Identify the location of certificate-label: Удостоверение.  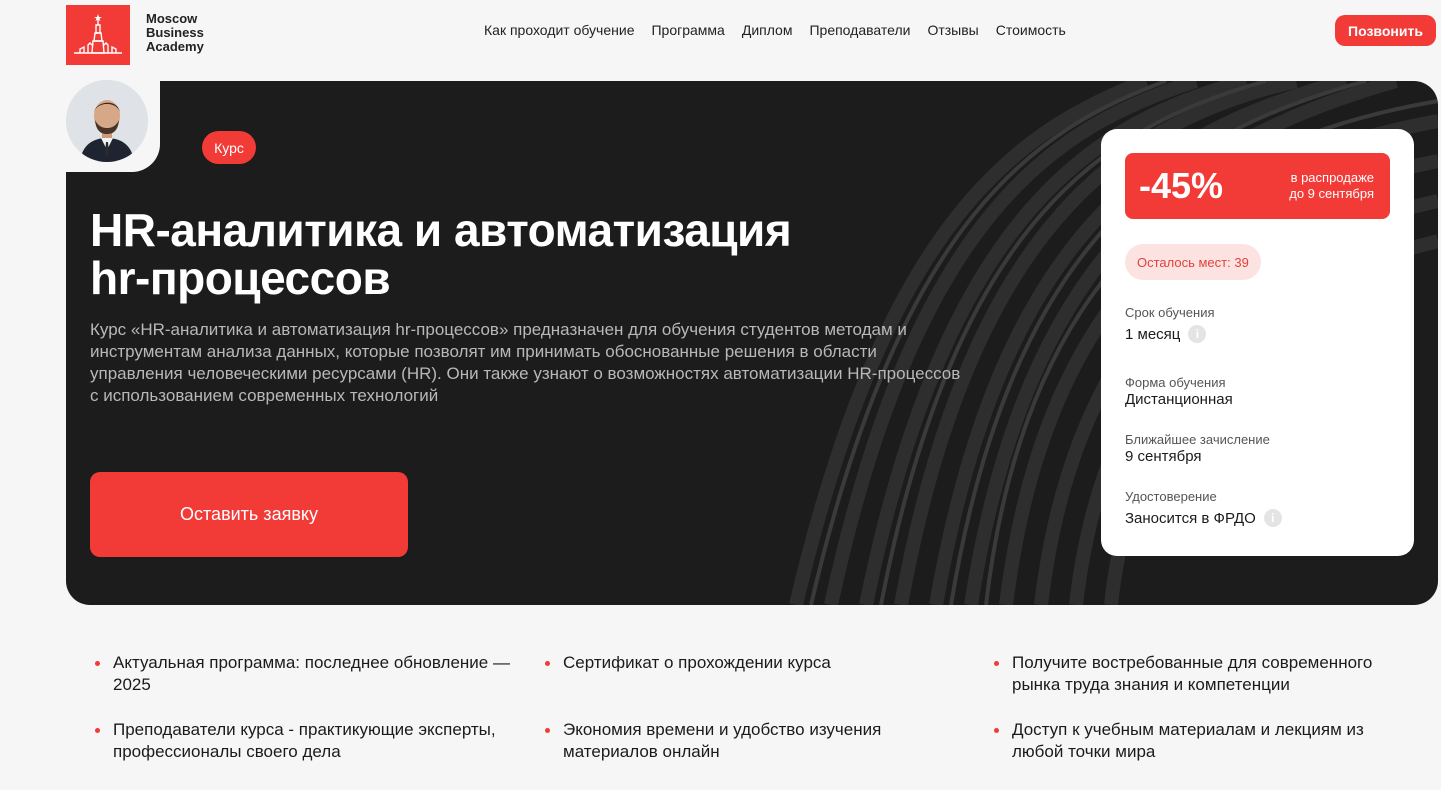
(1171, 496).